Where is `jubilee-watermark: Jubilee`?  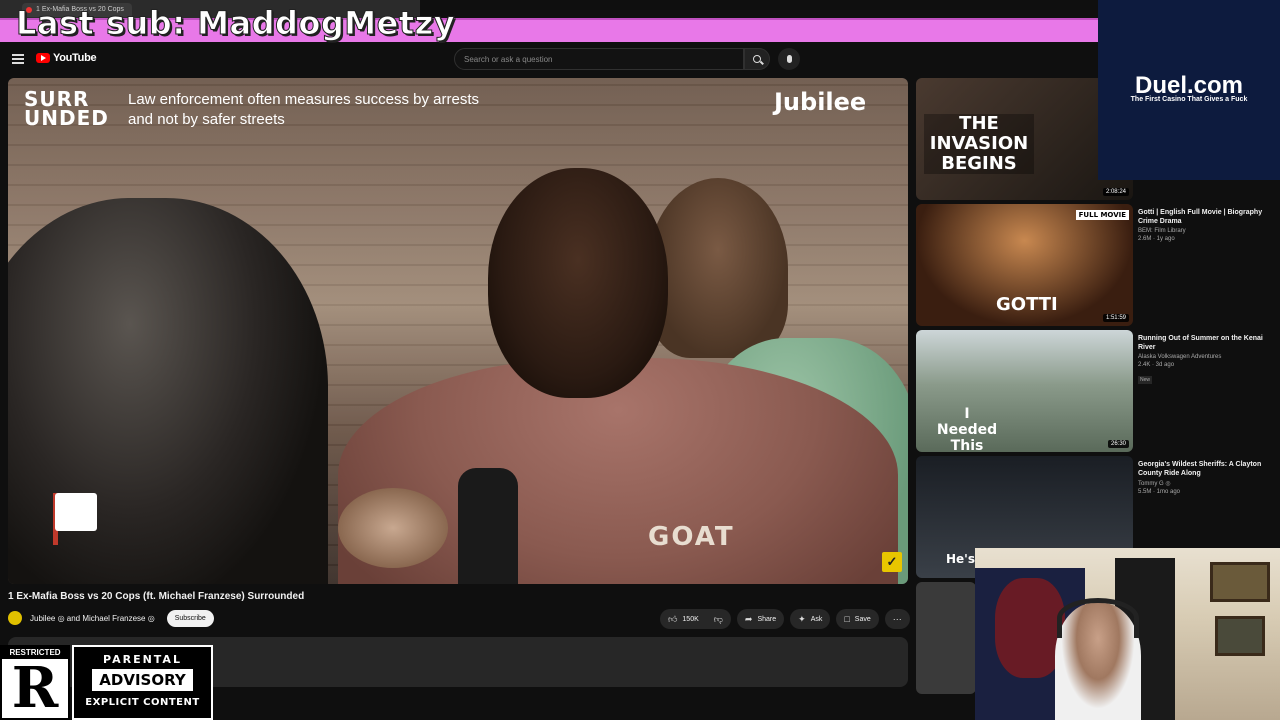
jubilee-watermark: Jubilee is located at coordinates (820, 102).